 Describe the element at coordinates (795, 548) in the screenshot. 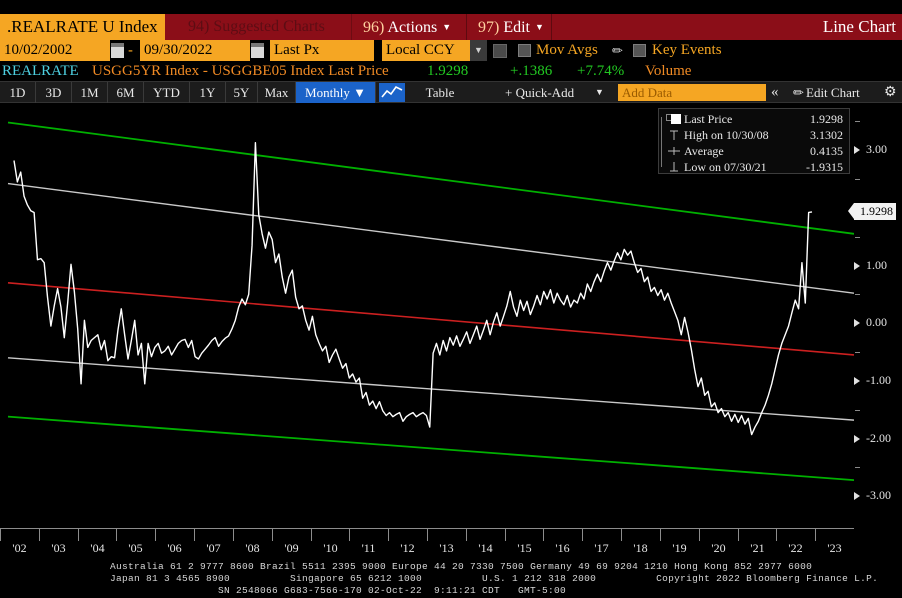

I see `x-tick-label: '22` at that location.